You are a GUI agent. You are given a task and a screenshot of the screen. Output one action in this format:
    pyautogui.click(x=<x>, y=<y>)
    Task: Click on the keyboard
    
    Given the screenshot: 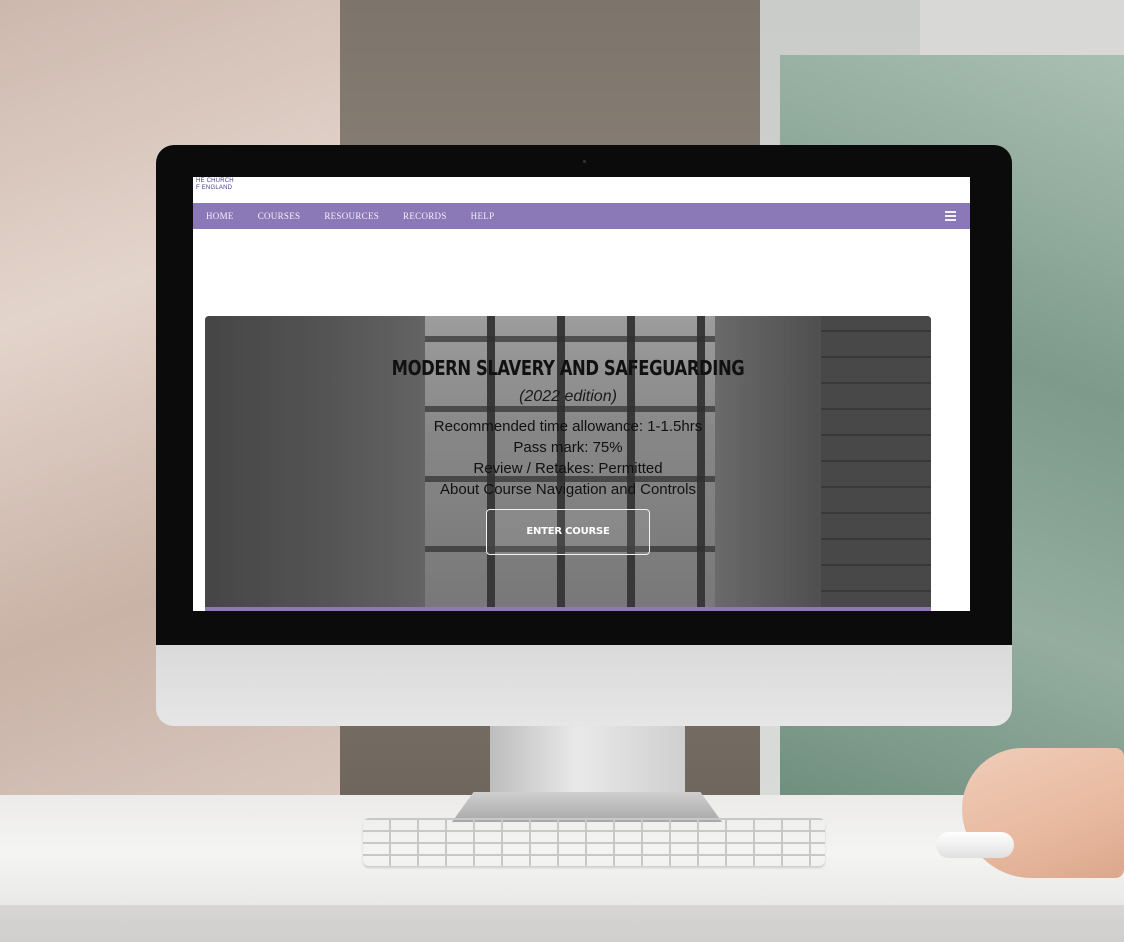 What is the action you would take?
    pyautogui.click(x=594, y=842)
    